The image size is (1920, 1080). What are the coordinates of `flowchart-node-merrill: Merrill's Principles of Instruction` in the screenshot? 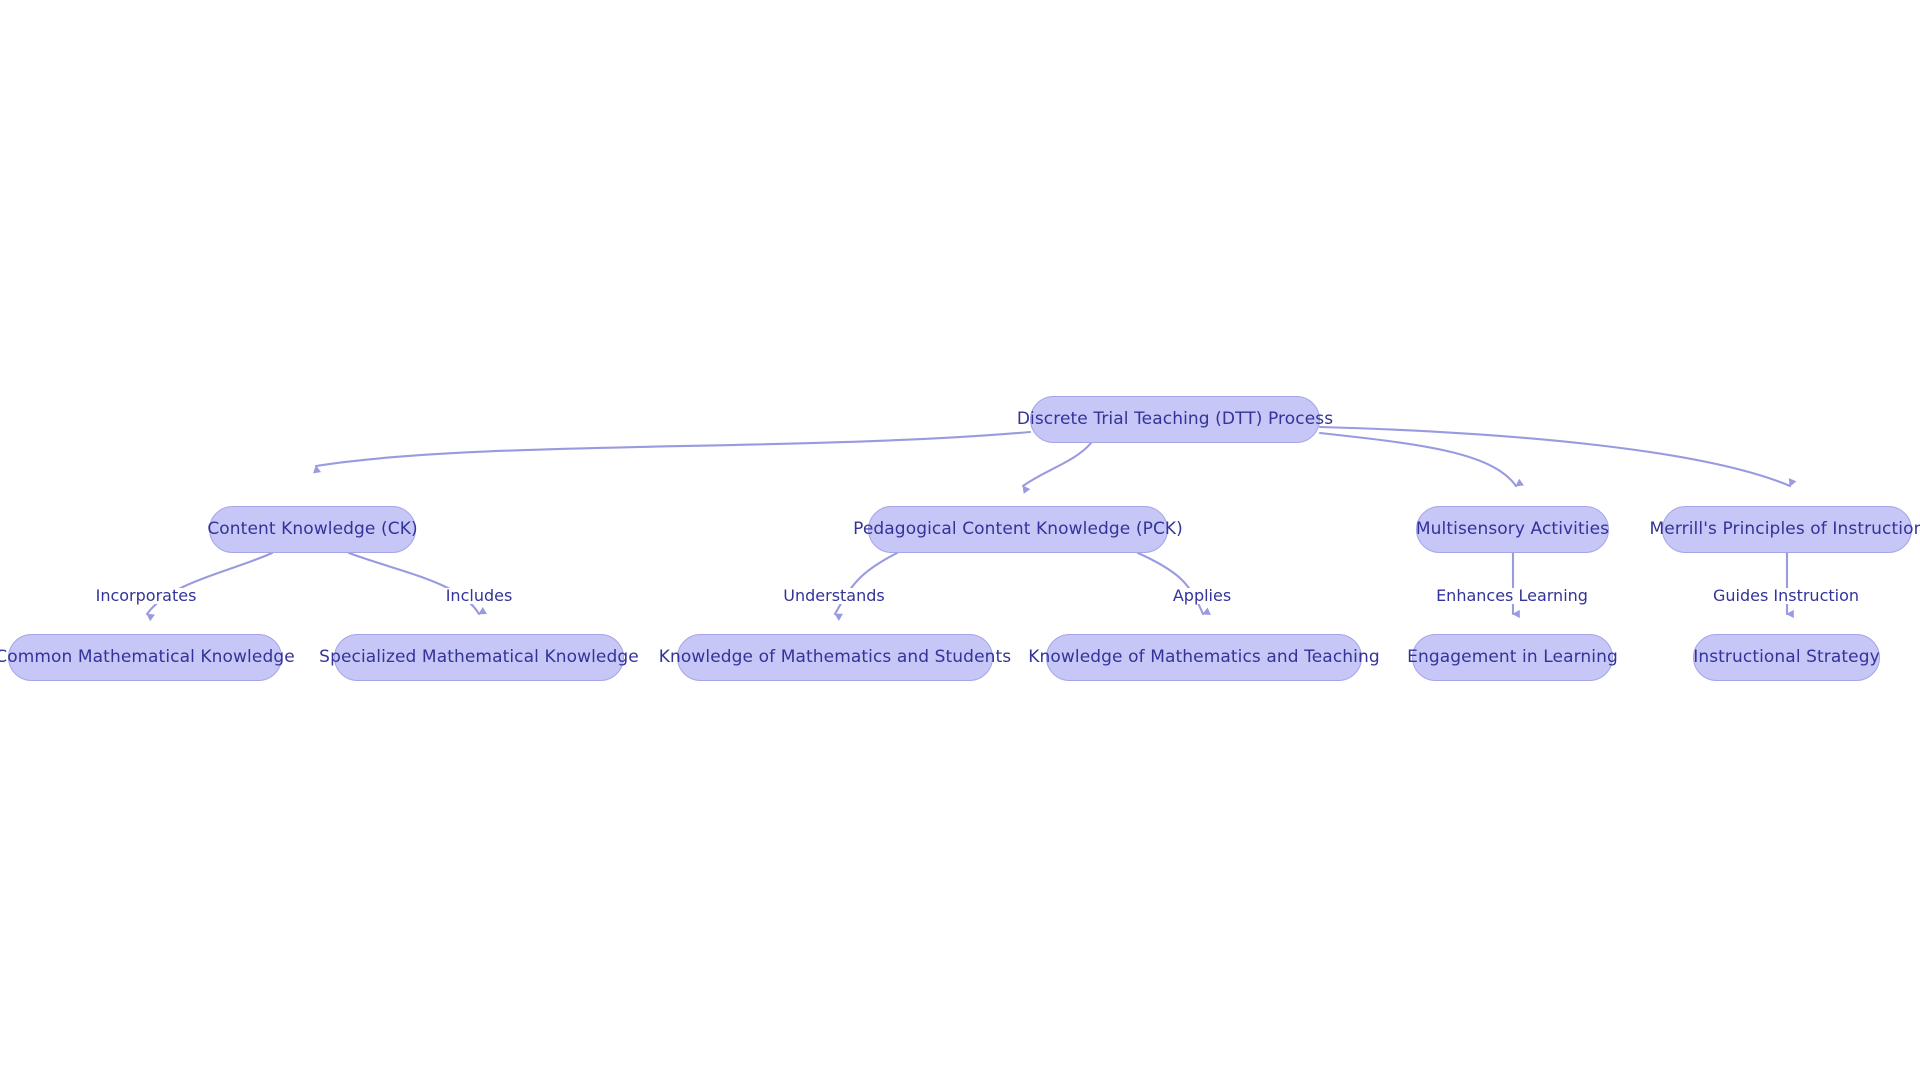 It's located at (1785, 529).